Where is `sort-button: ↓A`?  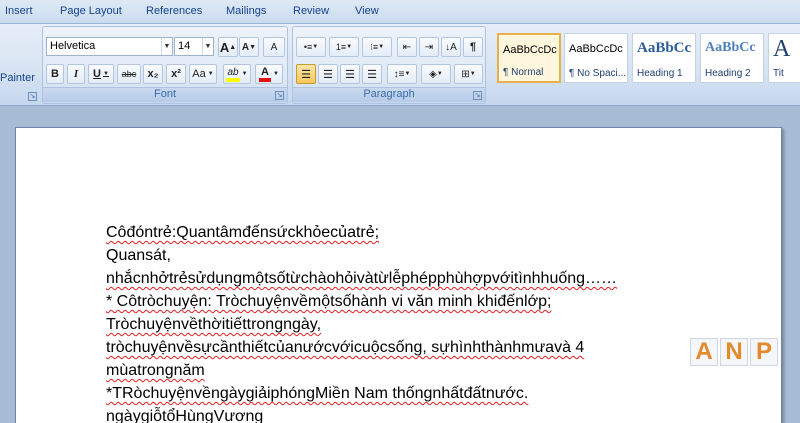
sort-button: ↓A is located at coordinates (451, 47).